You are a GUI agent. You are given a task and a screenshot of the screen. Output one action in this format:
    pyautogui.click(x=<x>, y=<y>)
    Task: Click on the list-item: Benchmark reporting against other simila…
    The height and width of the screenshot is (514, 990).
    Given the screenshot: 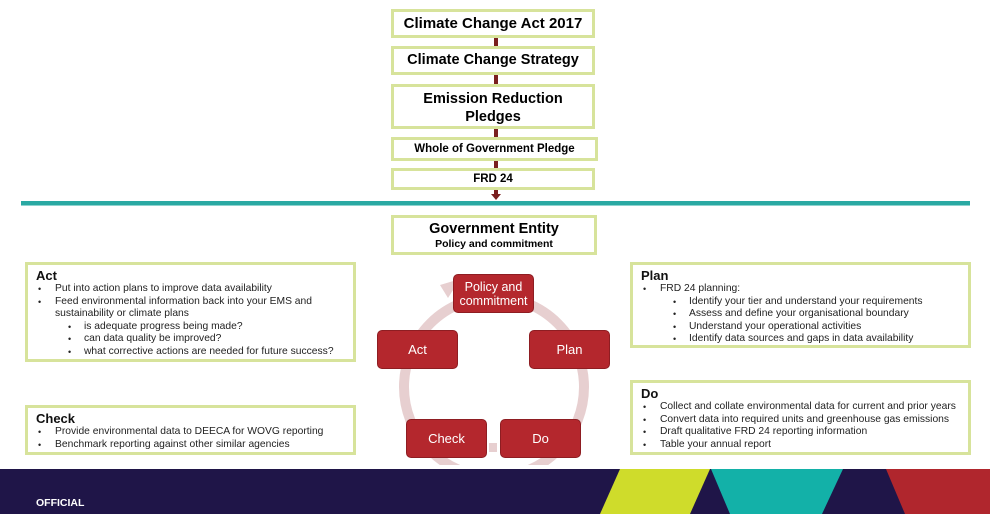 What is the action you would take?
    pyautogui.click(x=190, y=445)
    